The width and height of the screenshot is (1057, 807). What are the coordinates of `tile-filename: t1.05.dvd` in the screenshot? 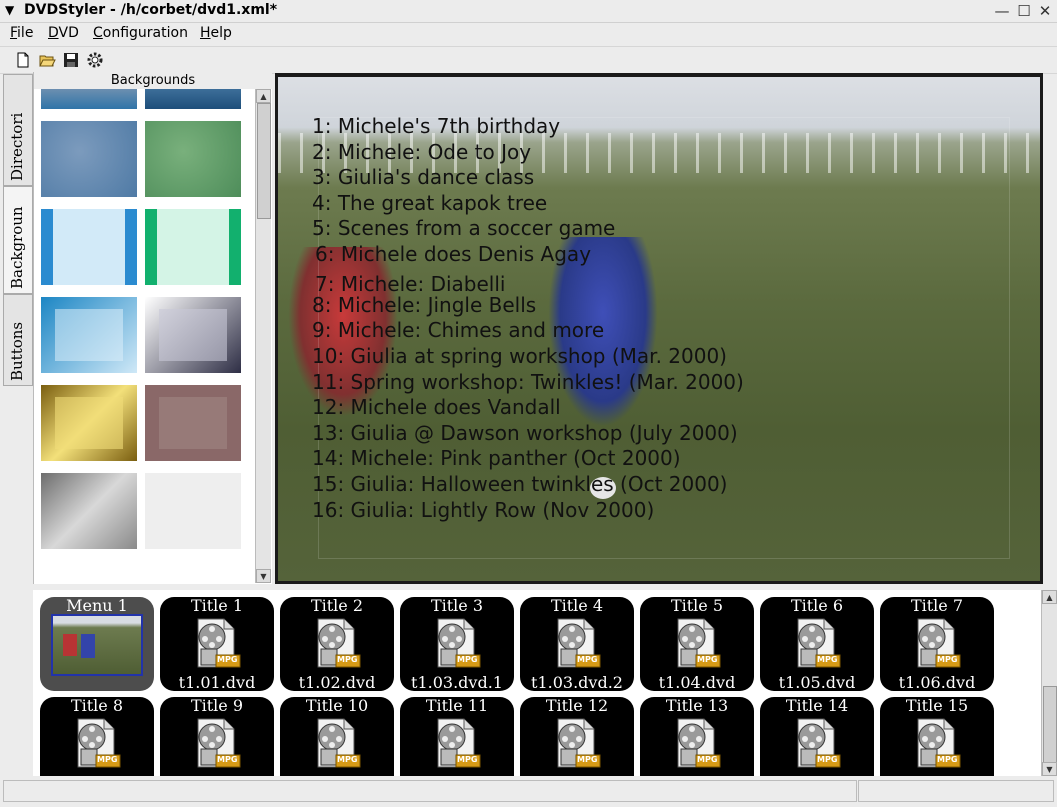 It's located at (817, 682).